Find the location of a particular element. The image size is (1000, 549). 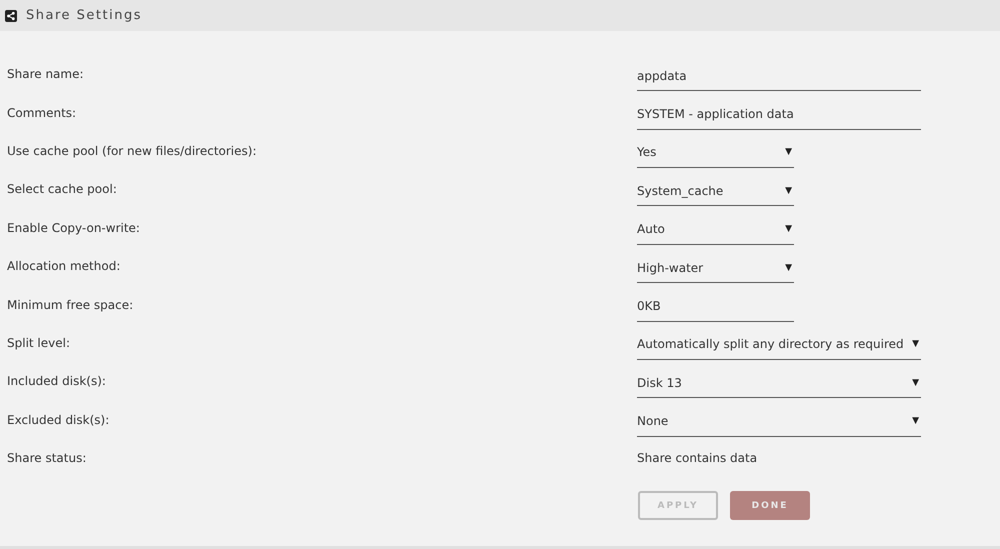

share-icon is located at coordinates (11, 16).